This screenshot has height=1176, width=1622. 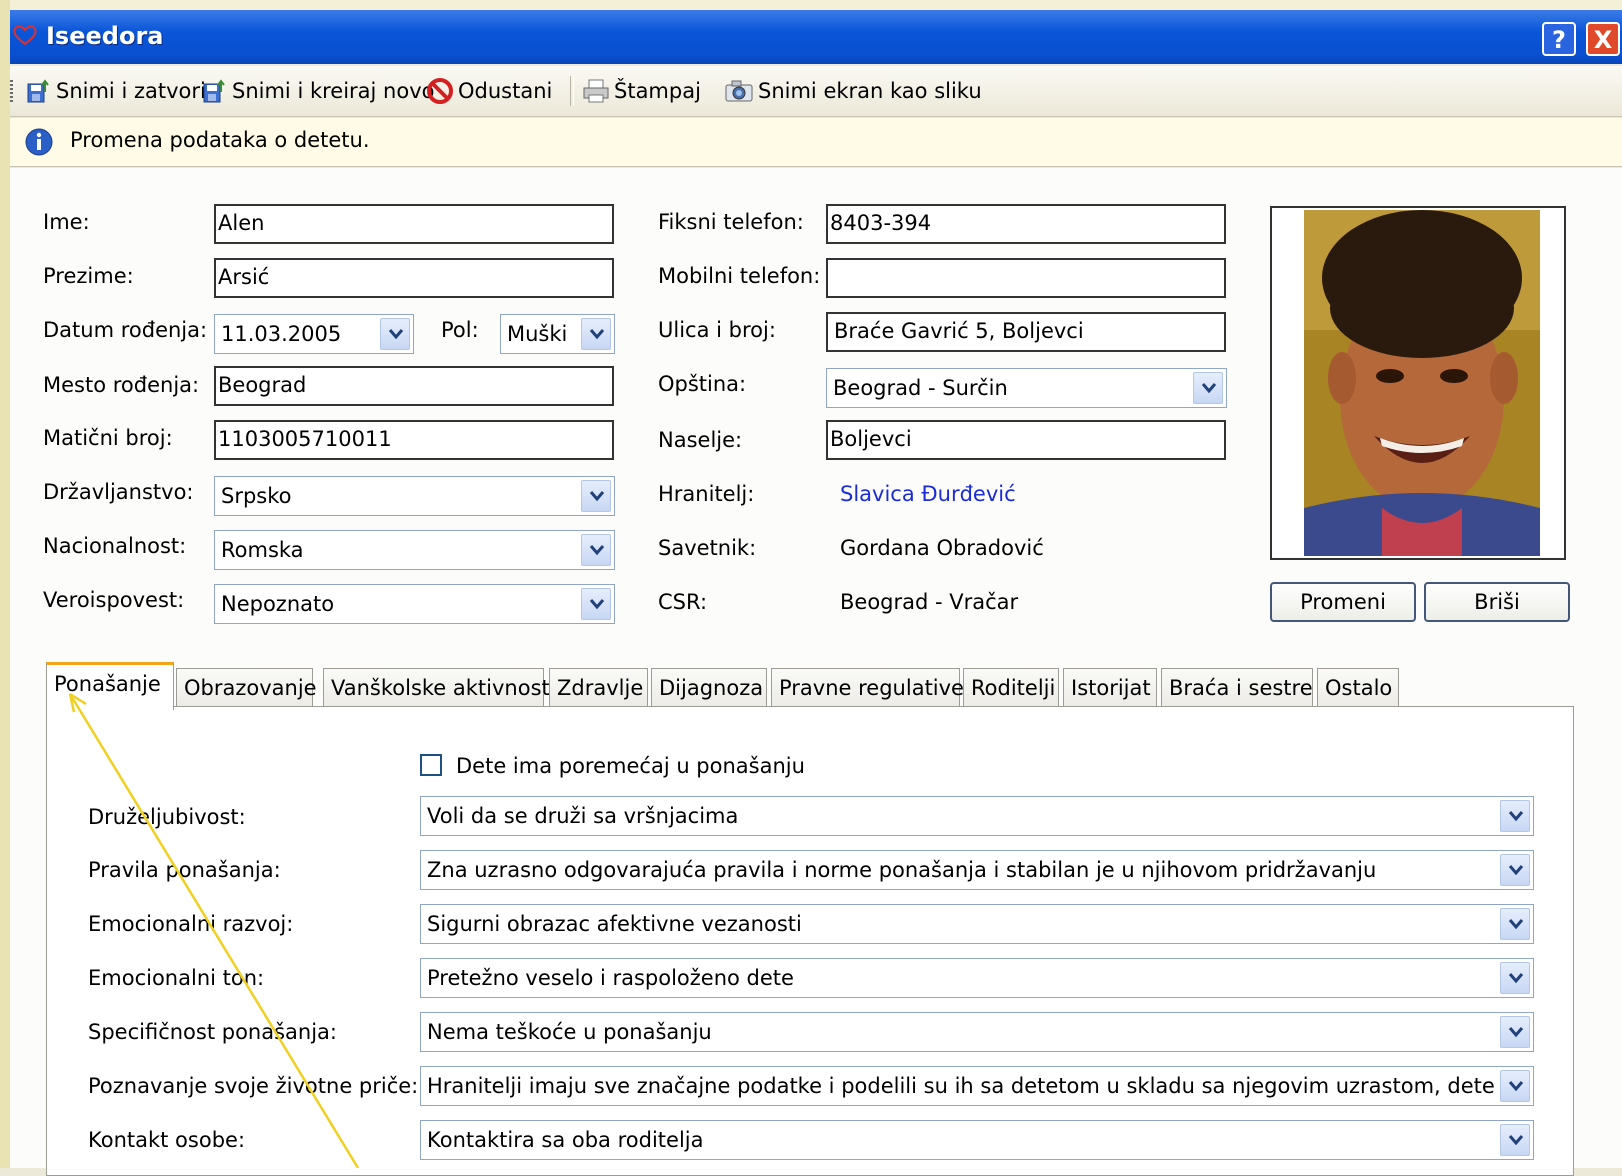 I want to click on toolbar-grip, so click(x=11, y=91).